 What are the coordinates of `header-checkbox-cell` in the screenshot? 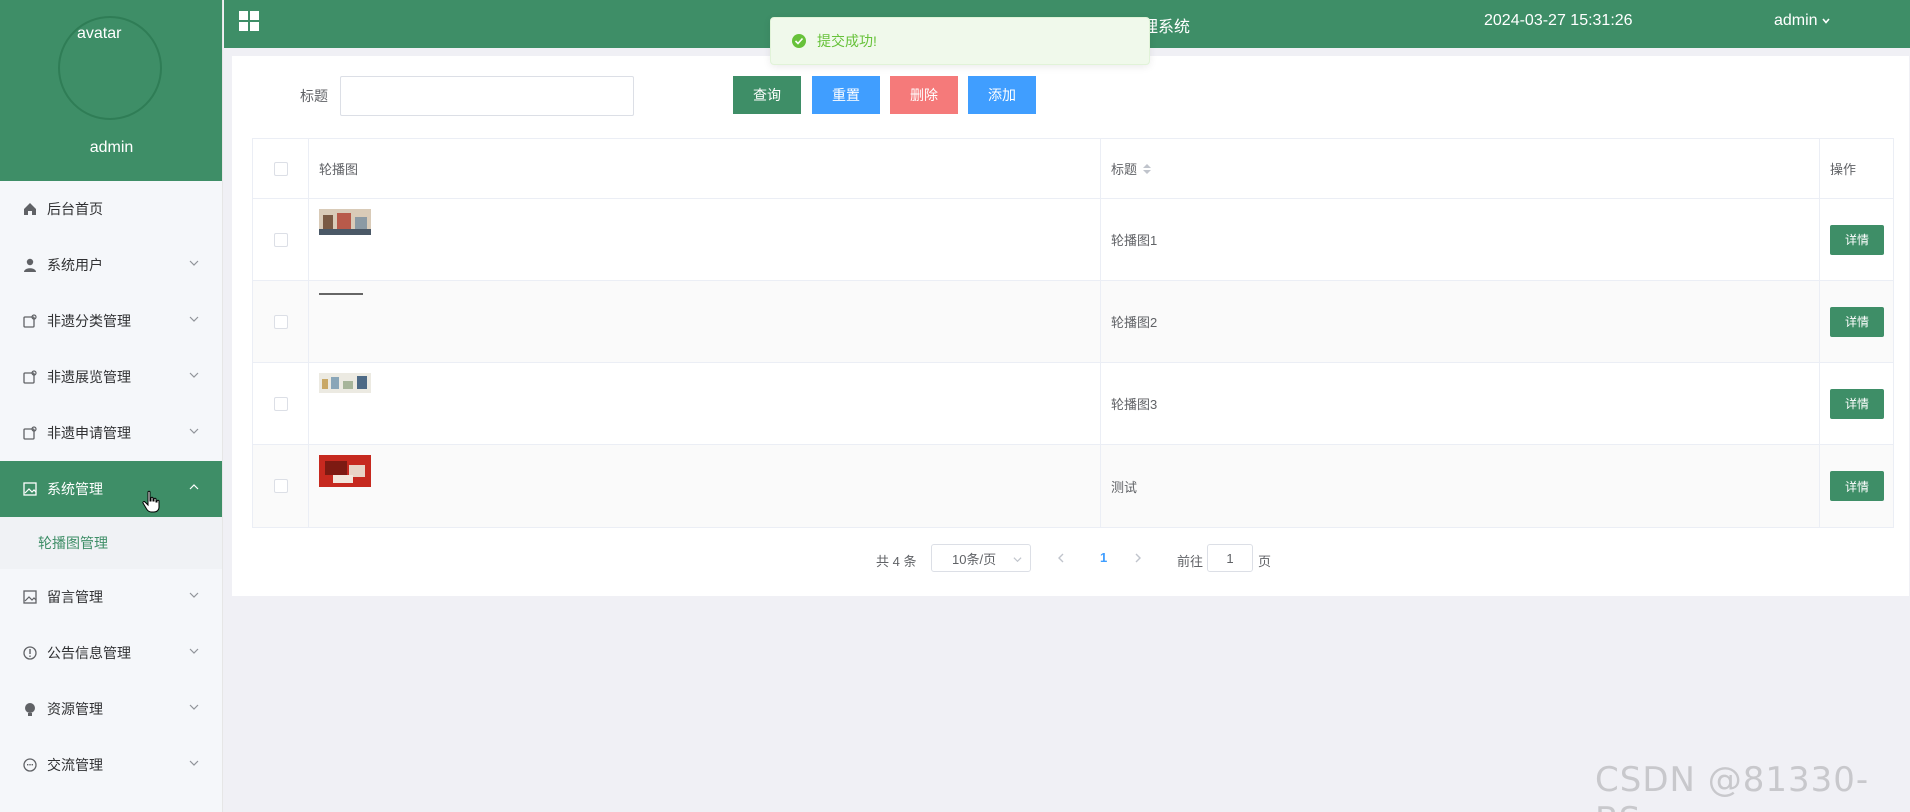 It's located at (281, 168).